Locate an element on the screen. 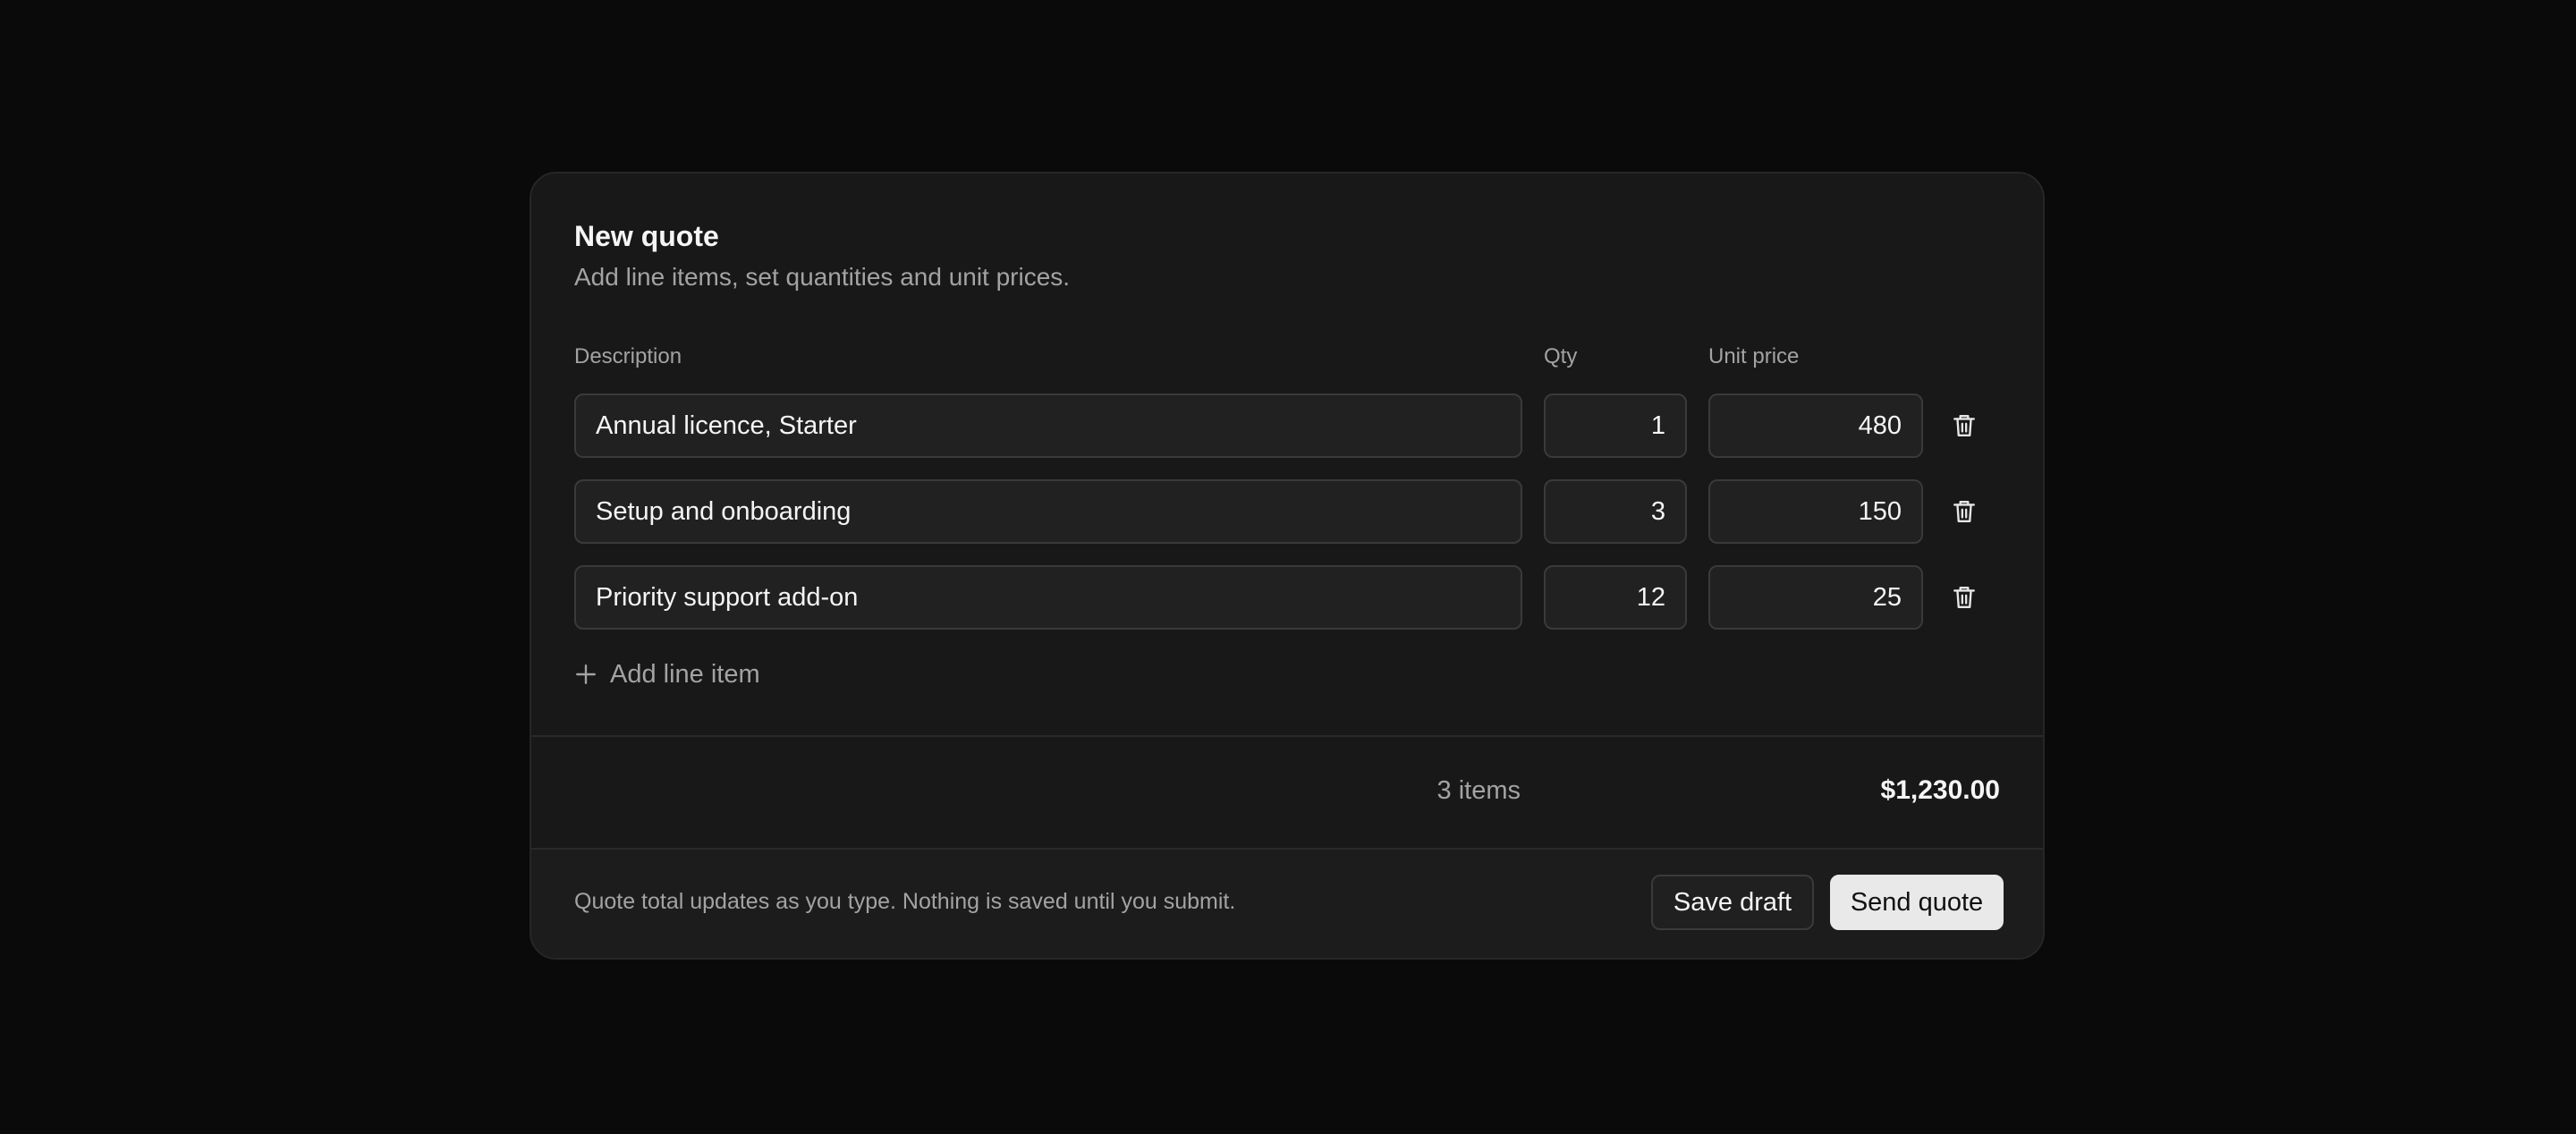 The width and height of the screenshot is (2576, 1134). add-line-item-button: Add line item is located at coordinates (667, 674).